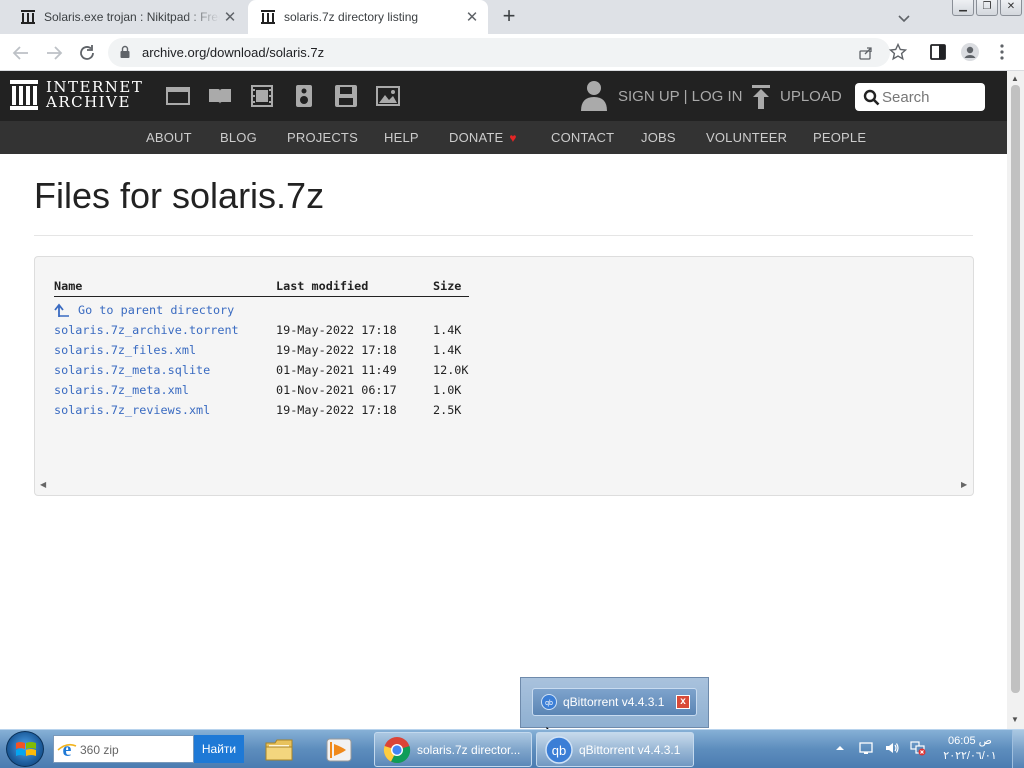 The height and width of the screenshot is (768, 1024). Describe the element at coordinates (1002, 52) in the screenshot. I see `more-menu-icon` at that location.